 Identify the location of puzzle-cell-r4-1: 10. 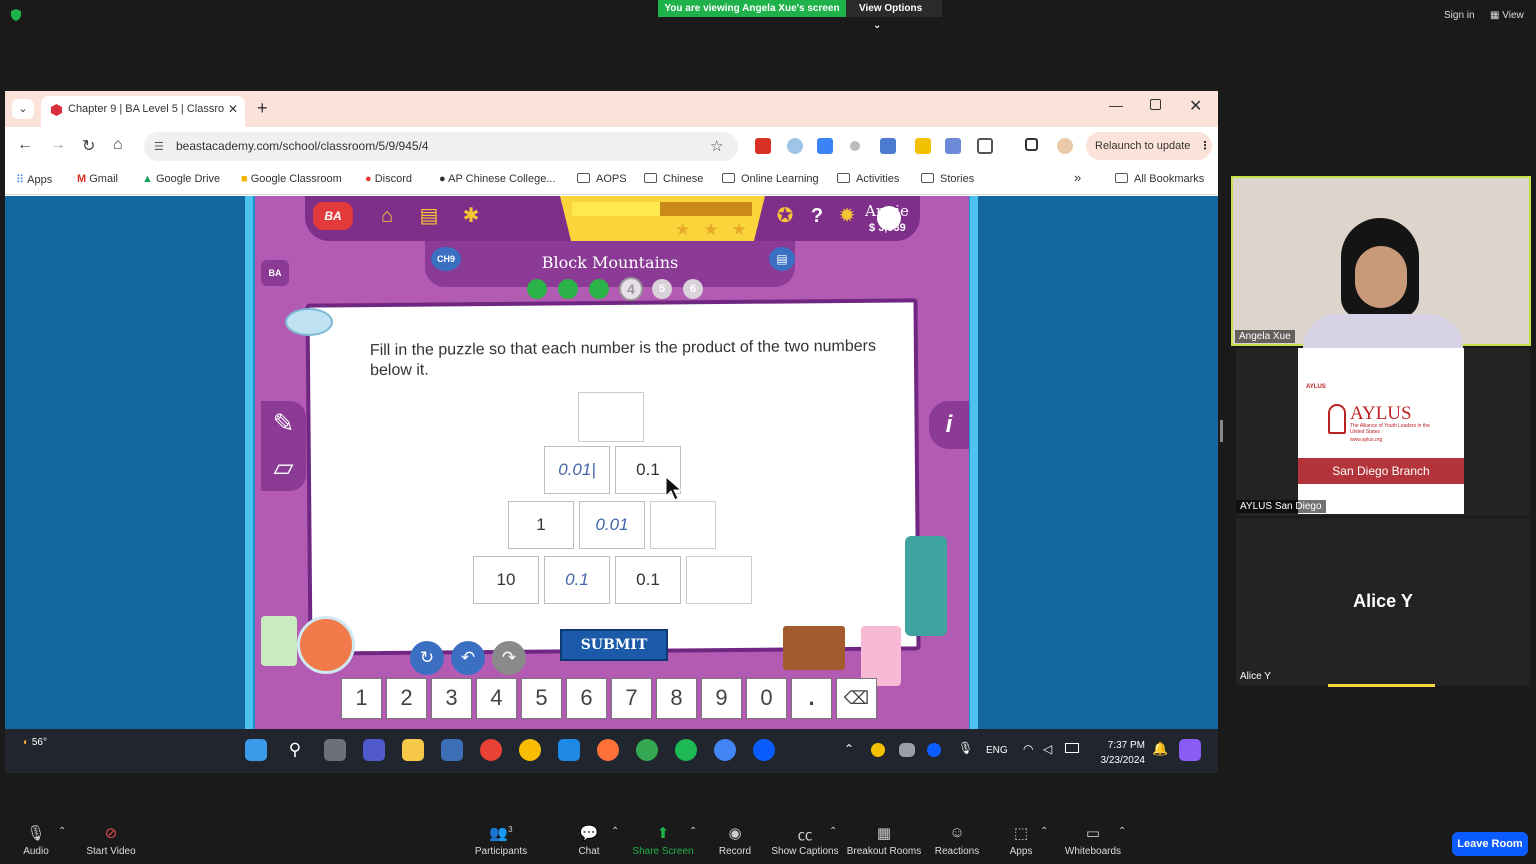
(506, 580).